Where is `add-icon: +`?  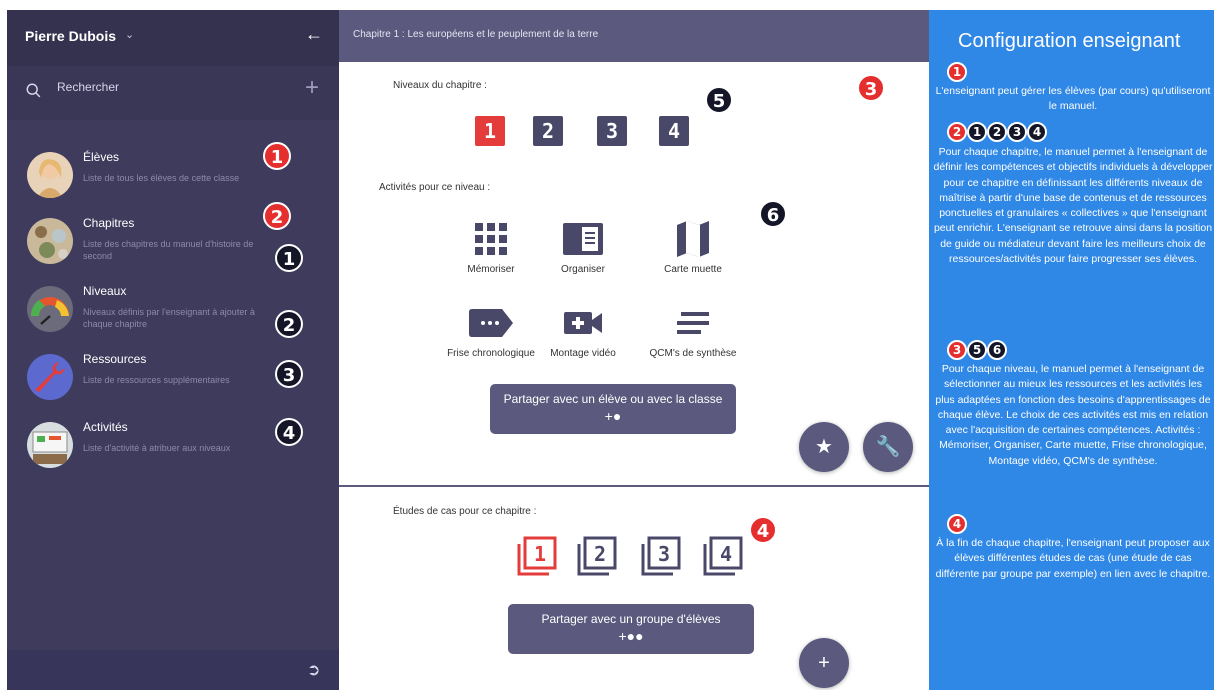 add-icon: + is located at coordinates (312, 88).